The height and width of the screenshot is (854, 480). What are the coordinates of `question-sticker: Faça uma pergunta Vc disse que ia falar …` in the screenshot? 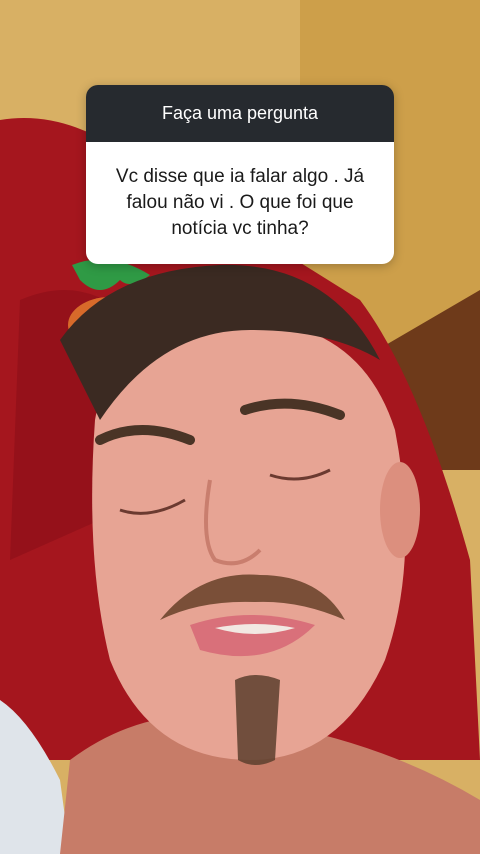 It's located at (240, 174).